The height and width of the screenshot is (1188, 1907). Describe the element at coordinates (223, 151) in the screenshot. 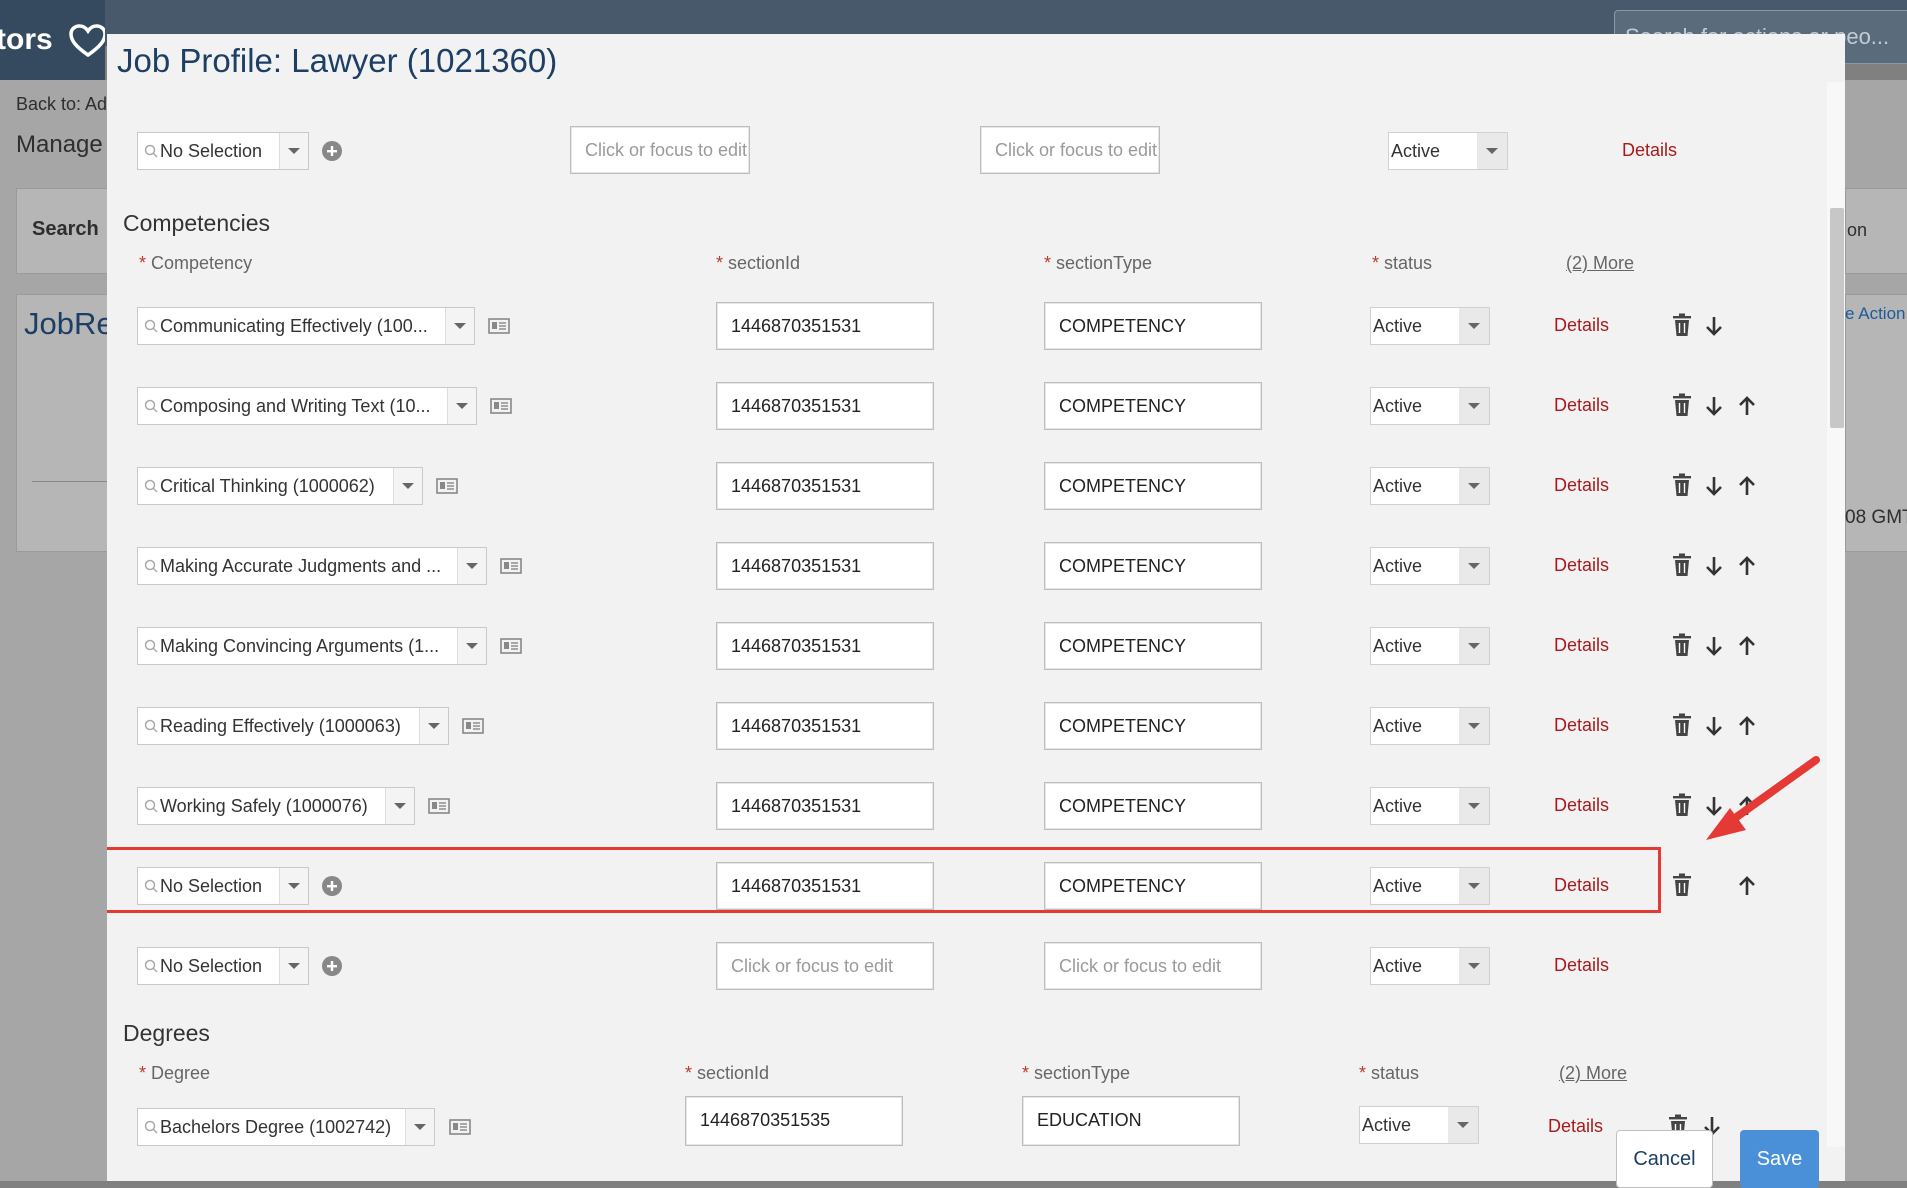

I see `top-row-combo: No Selection` at that location.